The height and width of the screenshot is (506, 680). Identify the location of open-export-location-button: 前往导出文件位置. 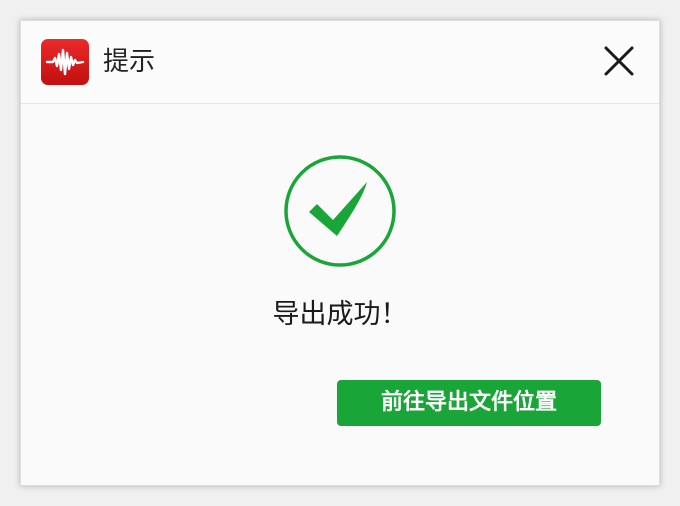
(469, 403).